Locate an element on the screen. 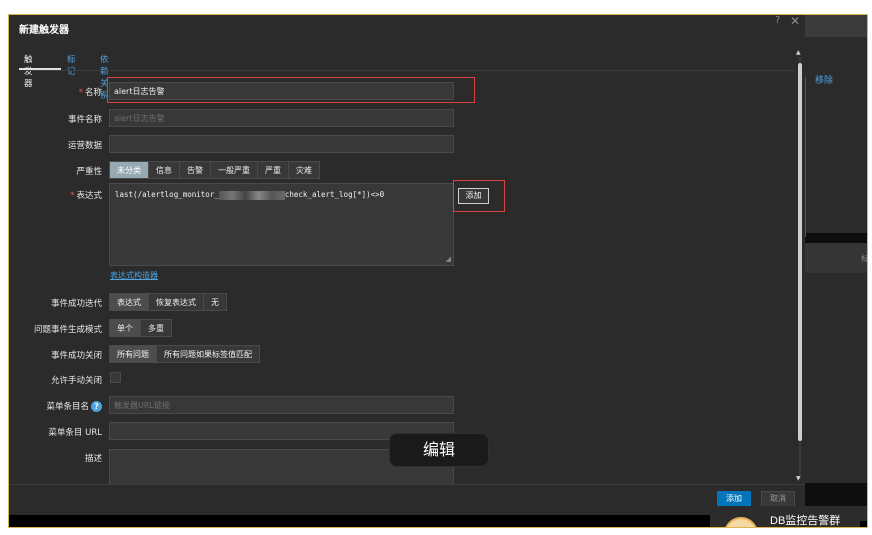  expression-label: * 表达式 is located at coordinates (86, 196).